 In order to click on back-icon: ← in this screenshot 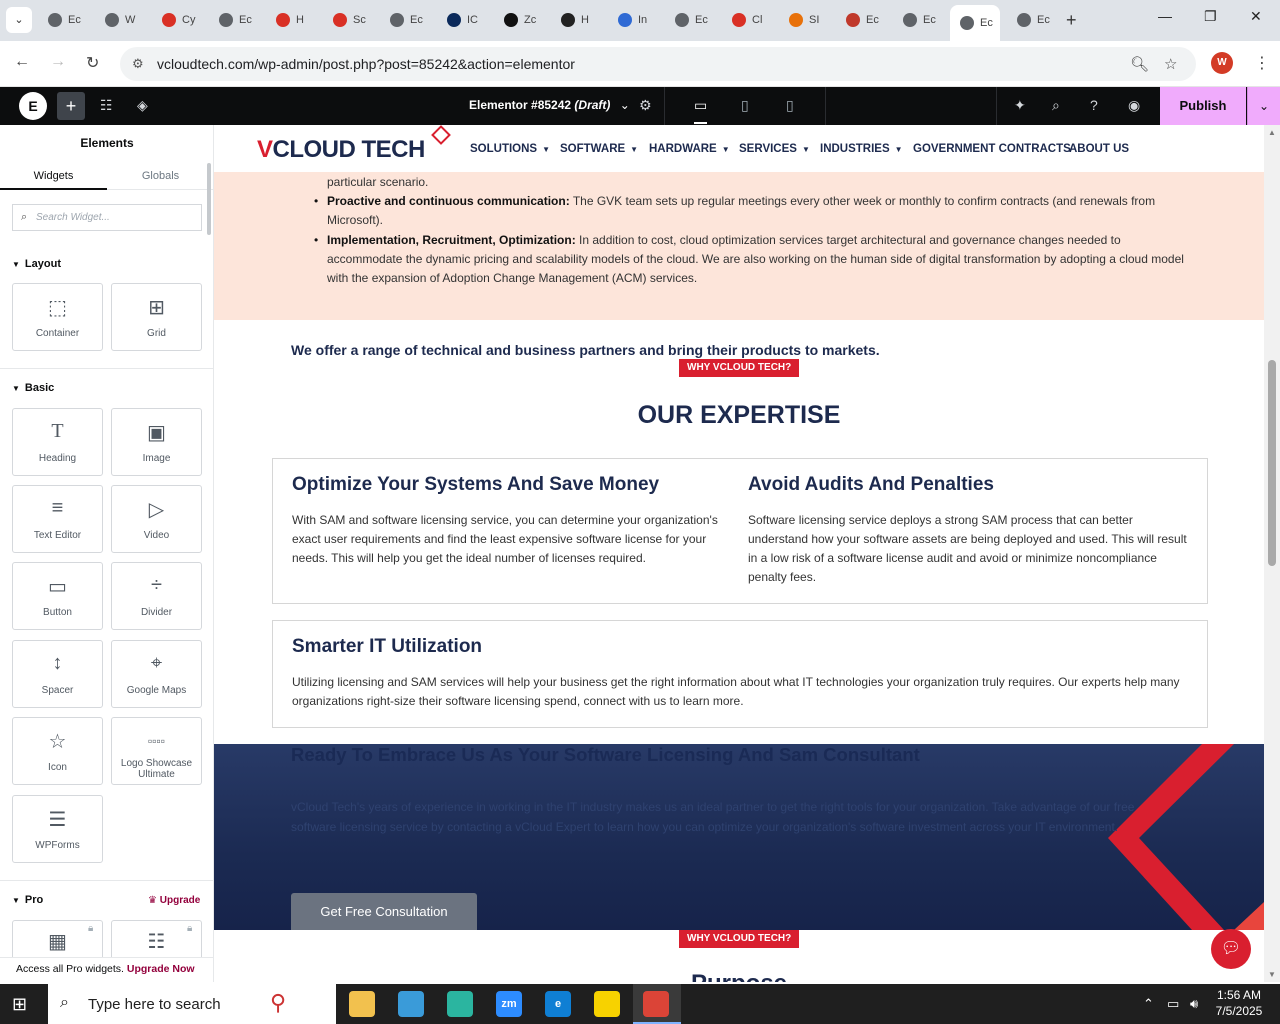, I will do `click(22, 62)`.